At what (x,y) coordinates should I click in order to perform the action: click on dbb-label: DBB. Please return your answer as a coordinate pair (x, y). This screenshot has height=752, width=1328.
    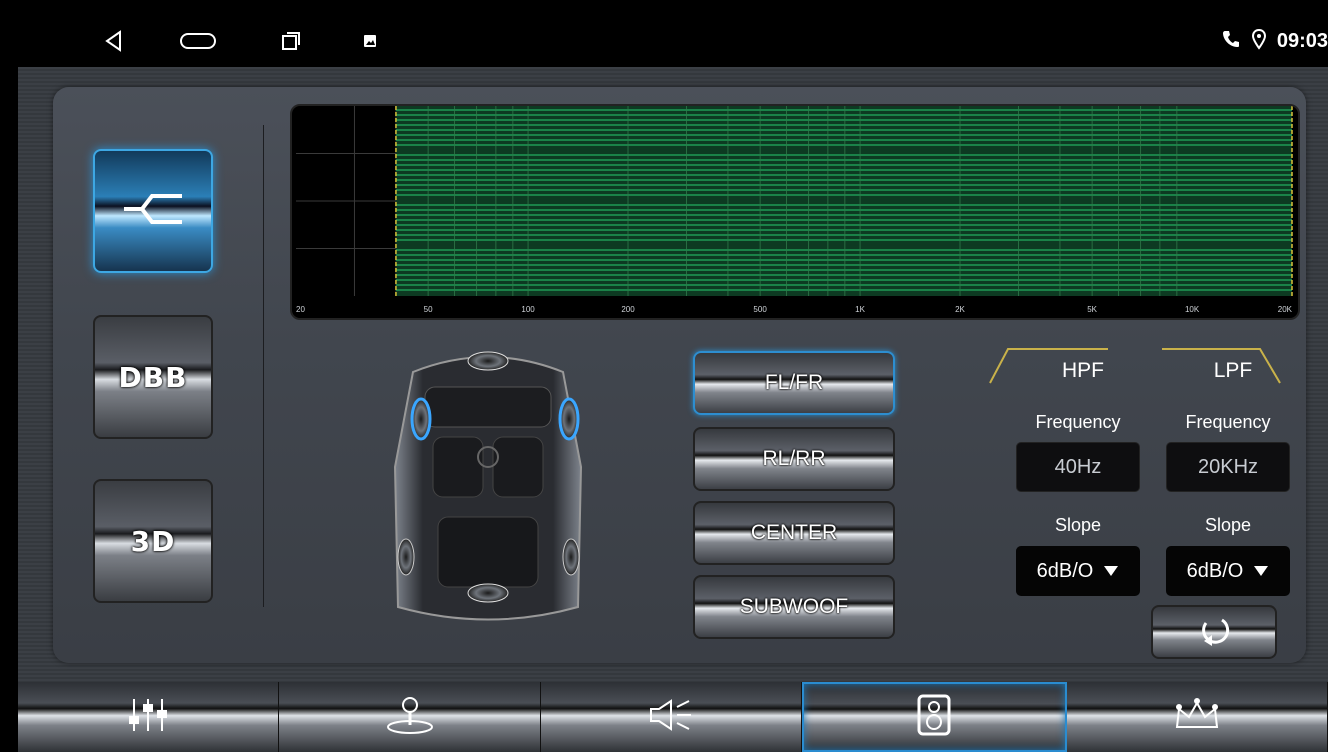
    Looking at the image, I should click on (153, 377).